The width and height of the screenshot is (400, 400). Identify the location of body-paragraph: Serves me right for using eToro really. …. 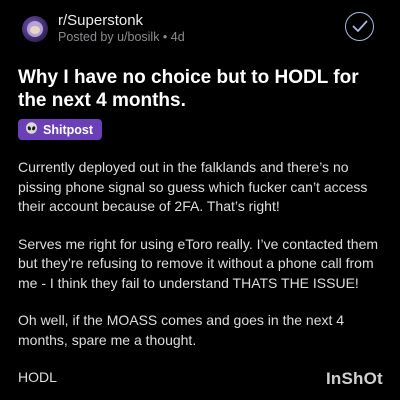
(198, 263).